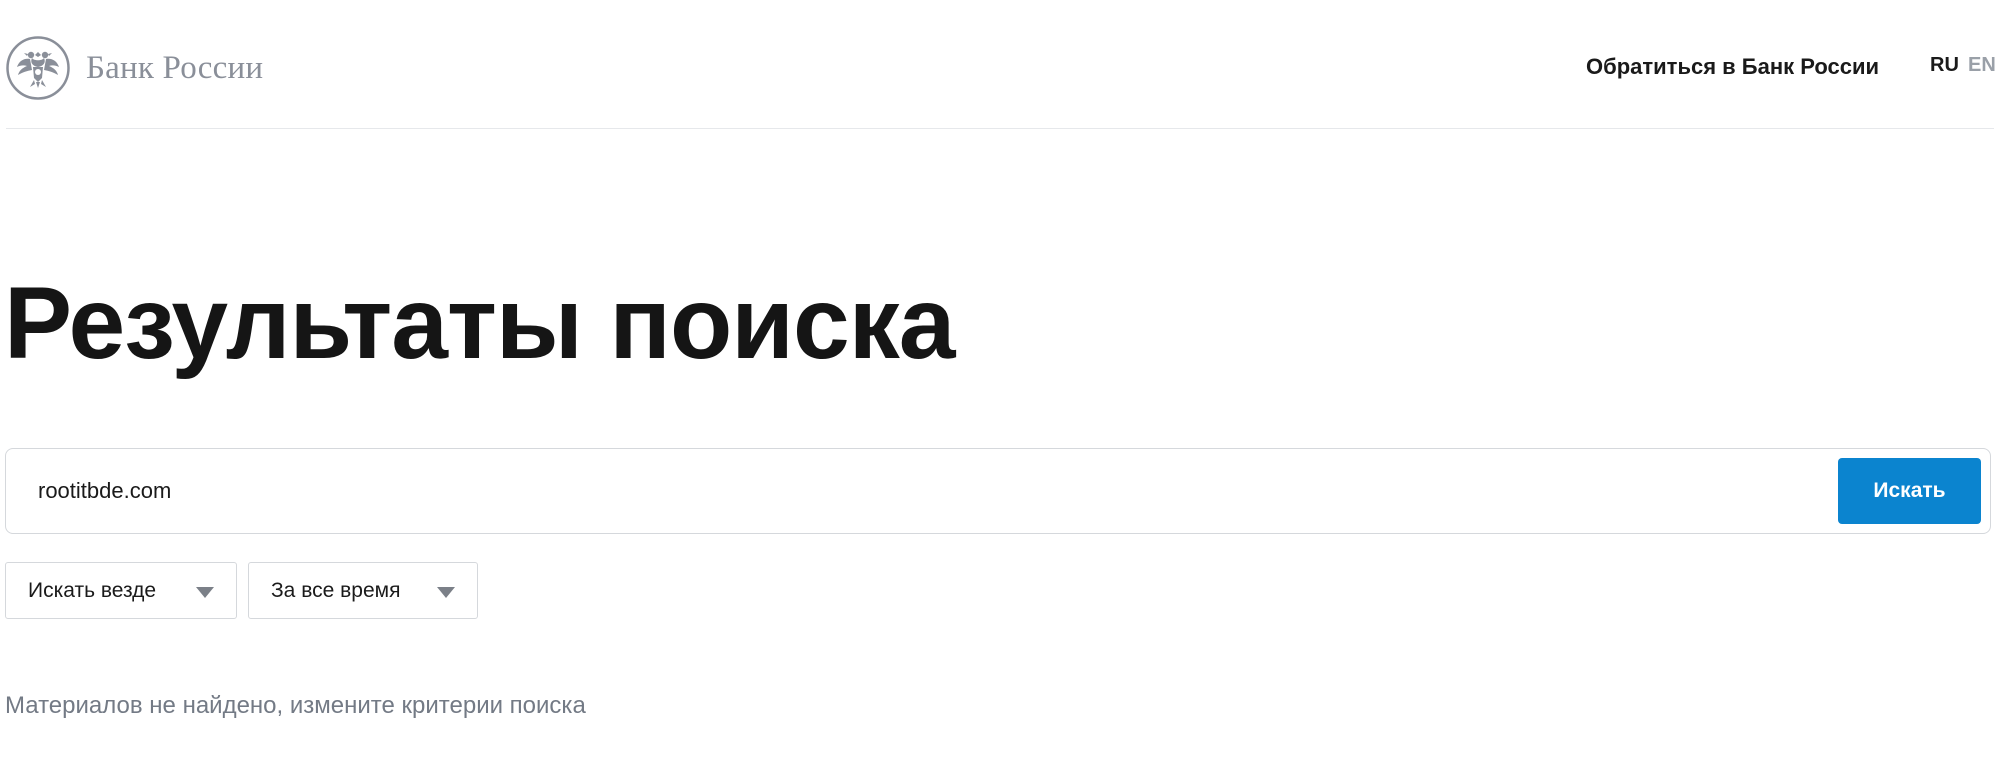  Describe the element at coordinates (1944, 65) in the screenshot. I see `language-ru: RU` at that location.